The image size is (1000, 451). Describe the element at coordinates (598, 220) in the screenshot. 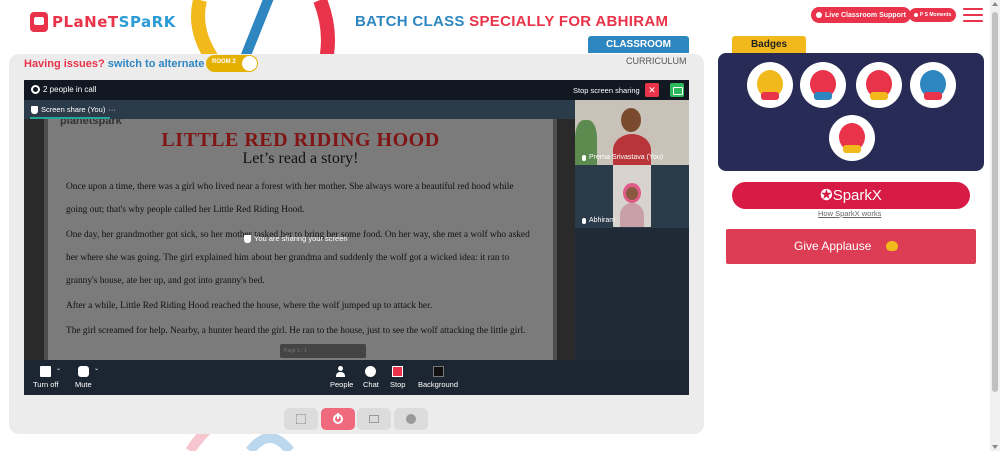

I see `participant-name: Abhiram` at that location.